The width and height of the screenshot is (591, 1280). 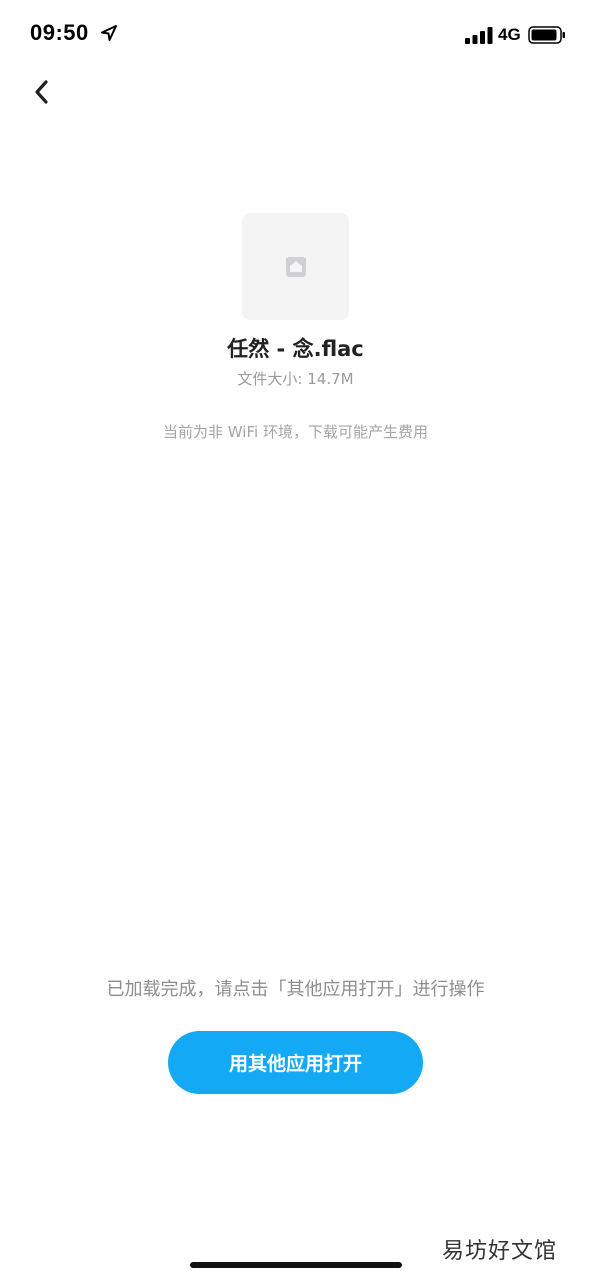 I want to click on chevron-left-icon, so click(x=41, y=92).